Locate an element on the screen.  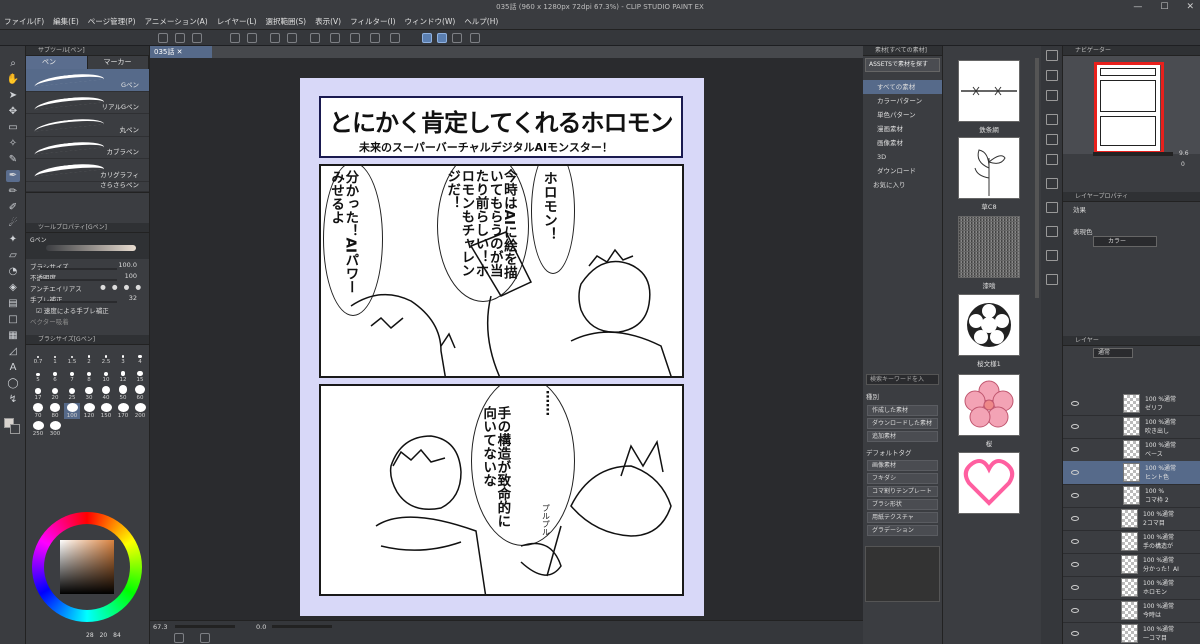
eyedropper-icon: ✎ is located at coordinates (13, 160).